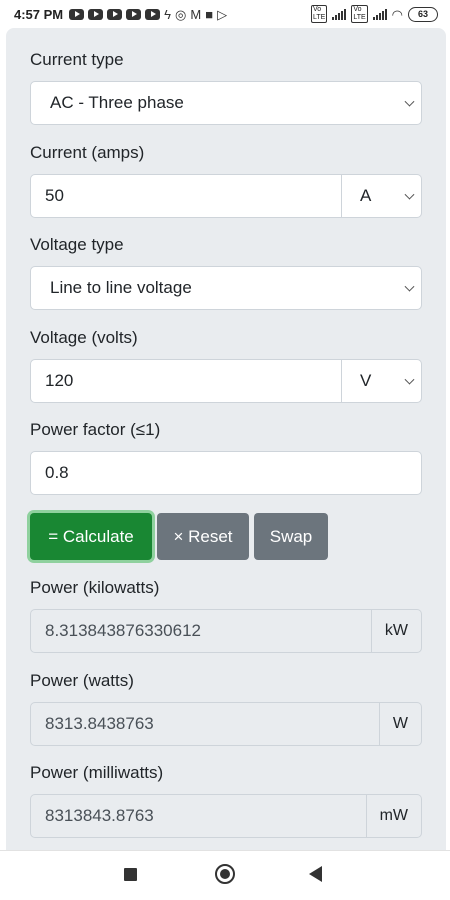 This screenshot has width=450, height=900. I want to click on puzzle-icon: ■, so click(209, 14).